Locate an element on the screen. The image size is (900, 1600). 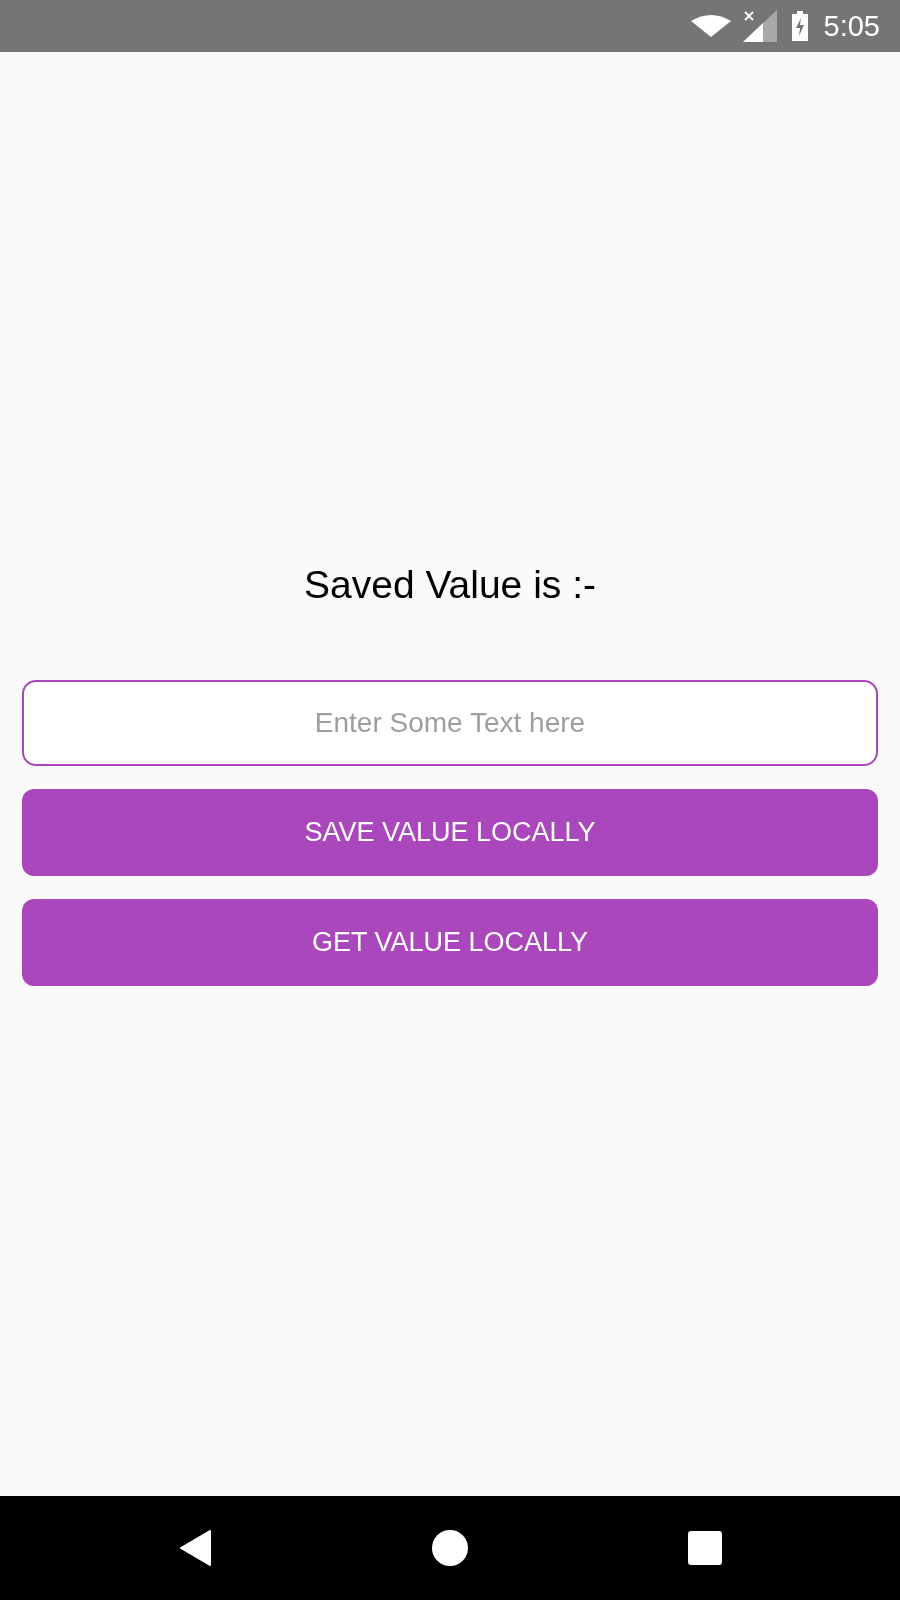
home-icon is located at coordinates (450, 1548).